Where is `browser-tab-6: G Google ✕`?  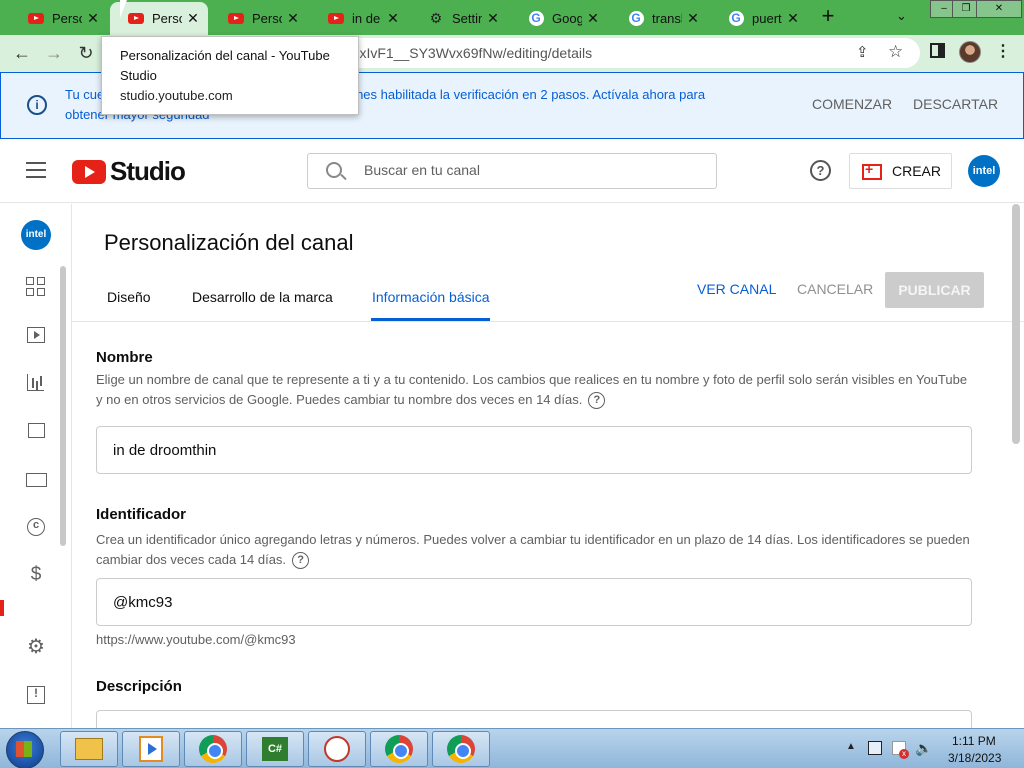 browser-tab-6: G Google ✕ is located at coordinates (559, 18).